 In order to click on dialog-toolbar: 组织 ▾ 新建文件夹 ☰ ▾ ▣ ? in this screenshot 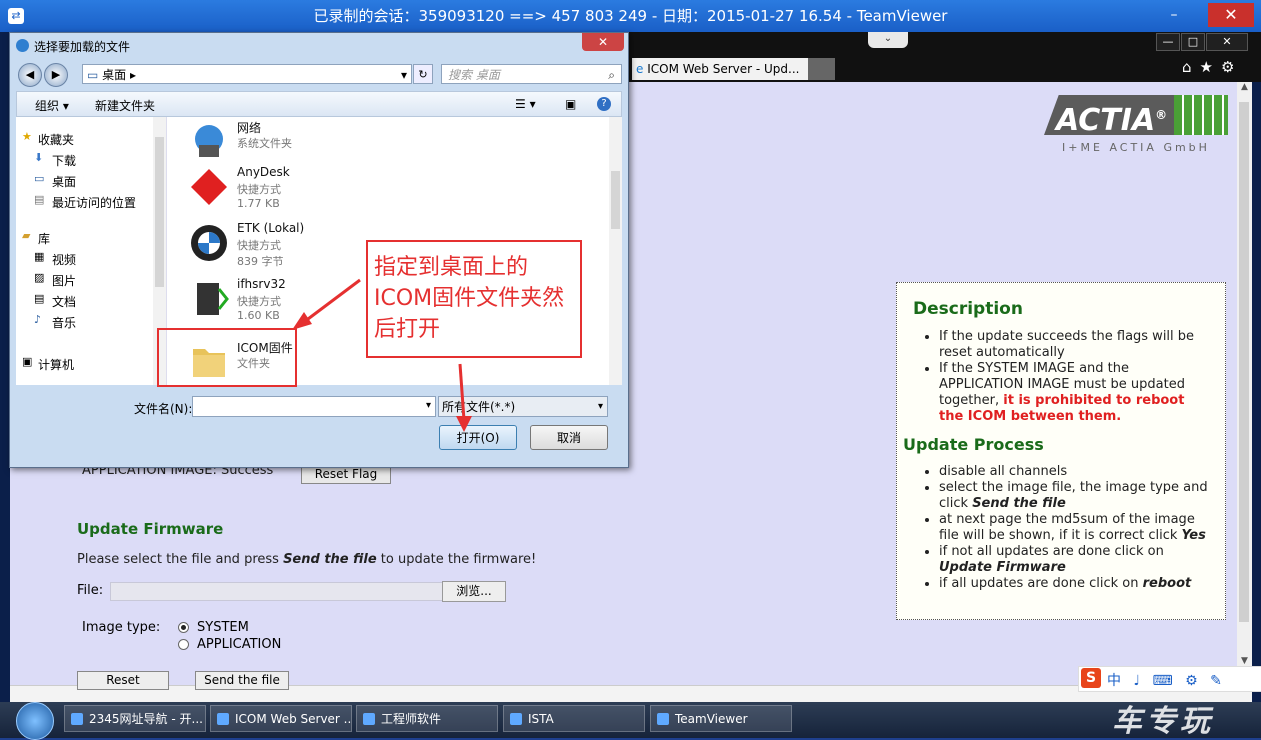, I will do `click(319, 104)`.